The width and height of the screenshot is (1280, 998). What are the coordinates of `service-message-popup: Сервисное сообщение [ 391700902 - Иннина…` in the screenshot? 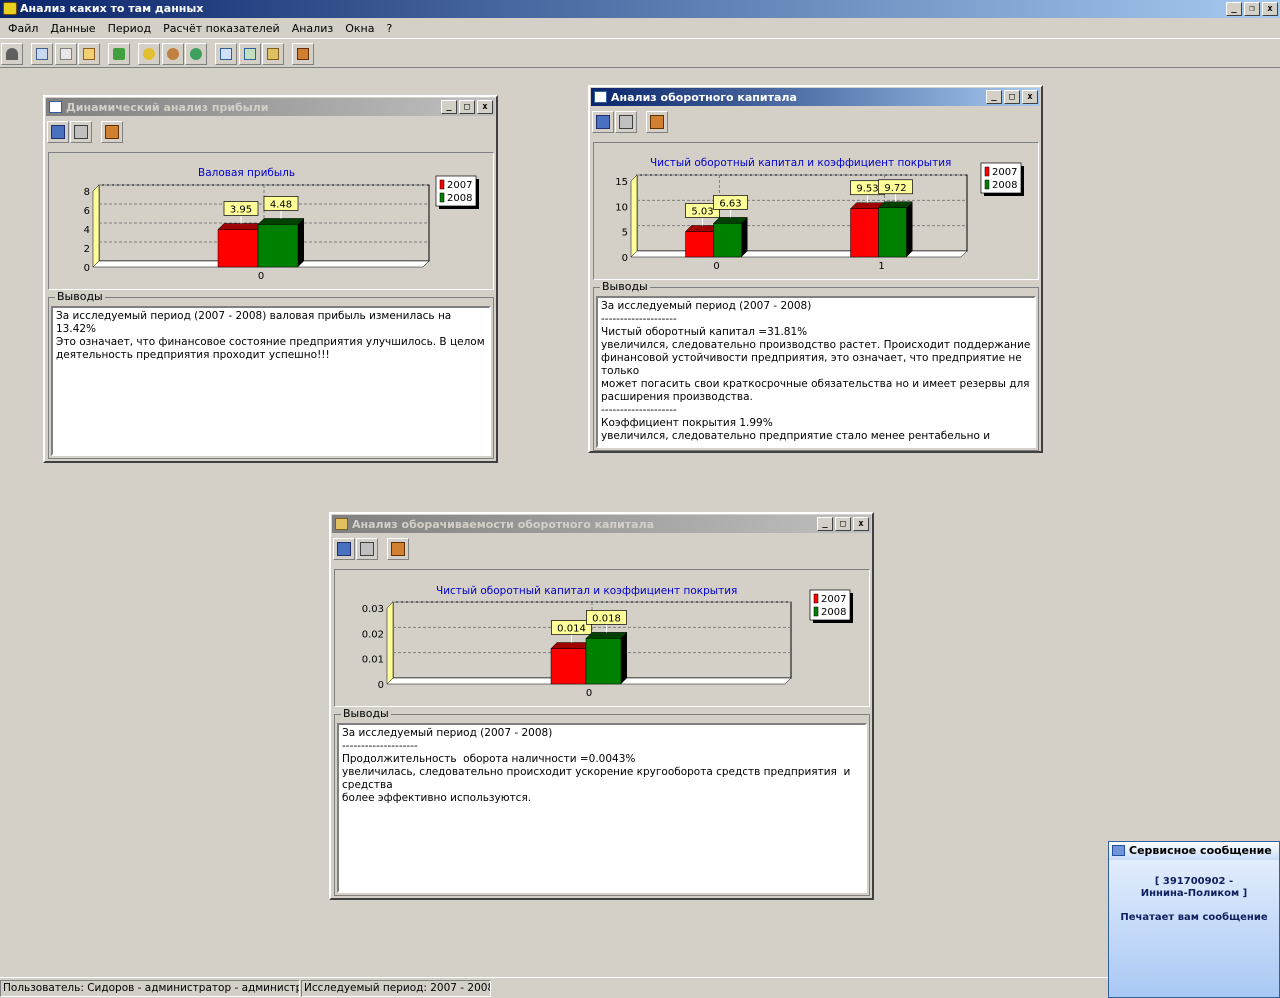 It's located at (1194, 919).